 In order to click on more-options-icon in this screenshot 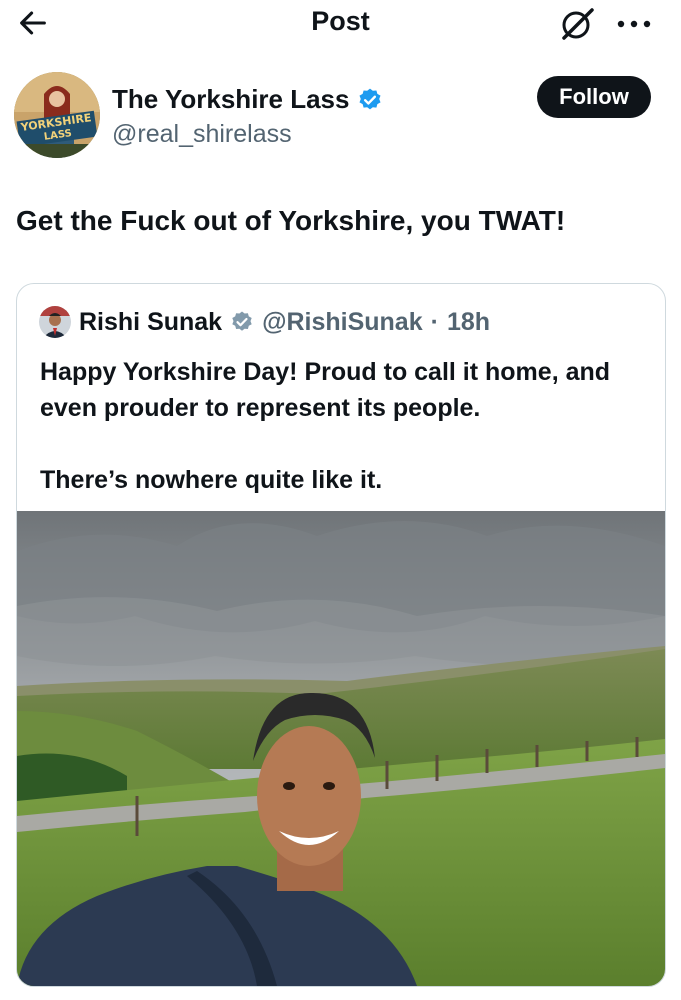, I will do `click(634, 23)`.